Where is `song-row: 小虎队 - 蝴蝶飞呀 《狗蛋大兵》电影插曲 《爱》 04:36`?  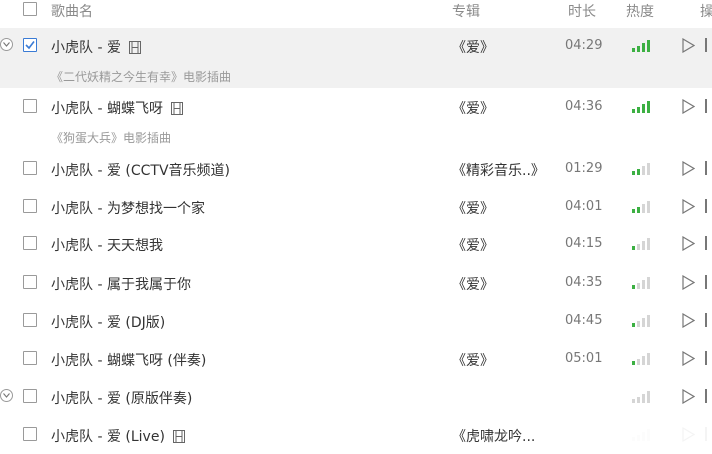 song-row: 小虎队 - 蝴蝶飞呀 《狗蛋大兵》电影插曲 《爱》 04:36 is located at coordinates (356, 119).